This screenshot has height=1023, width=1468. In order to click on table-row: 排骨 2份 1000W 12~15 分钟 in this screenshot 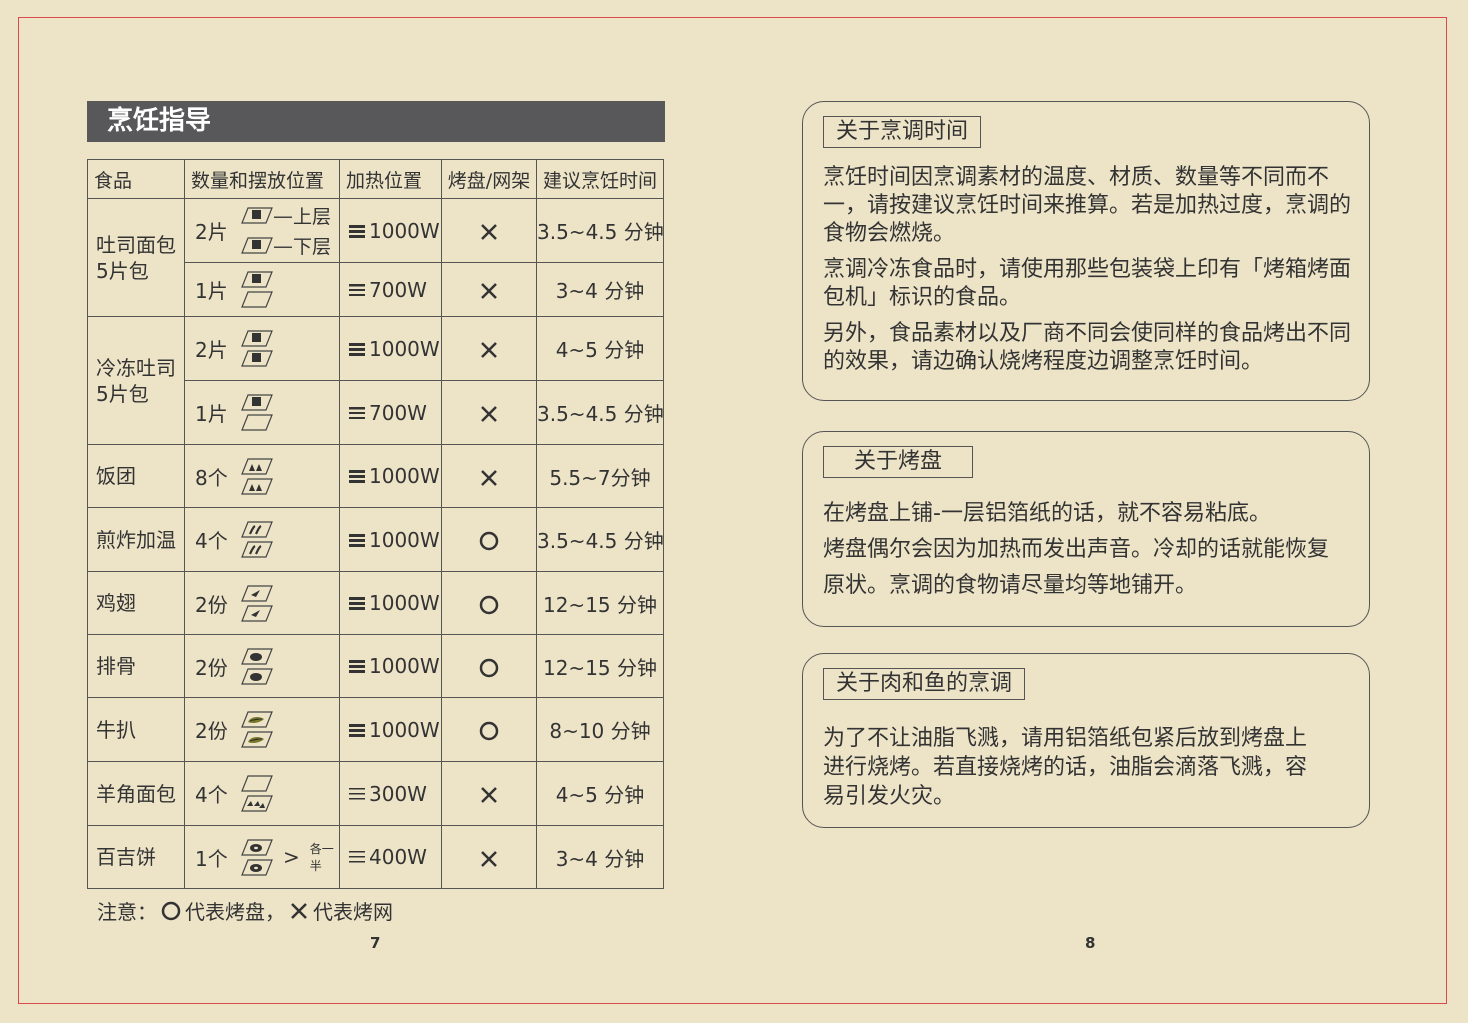, I will do `click(375, 666)`.